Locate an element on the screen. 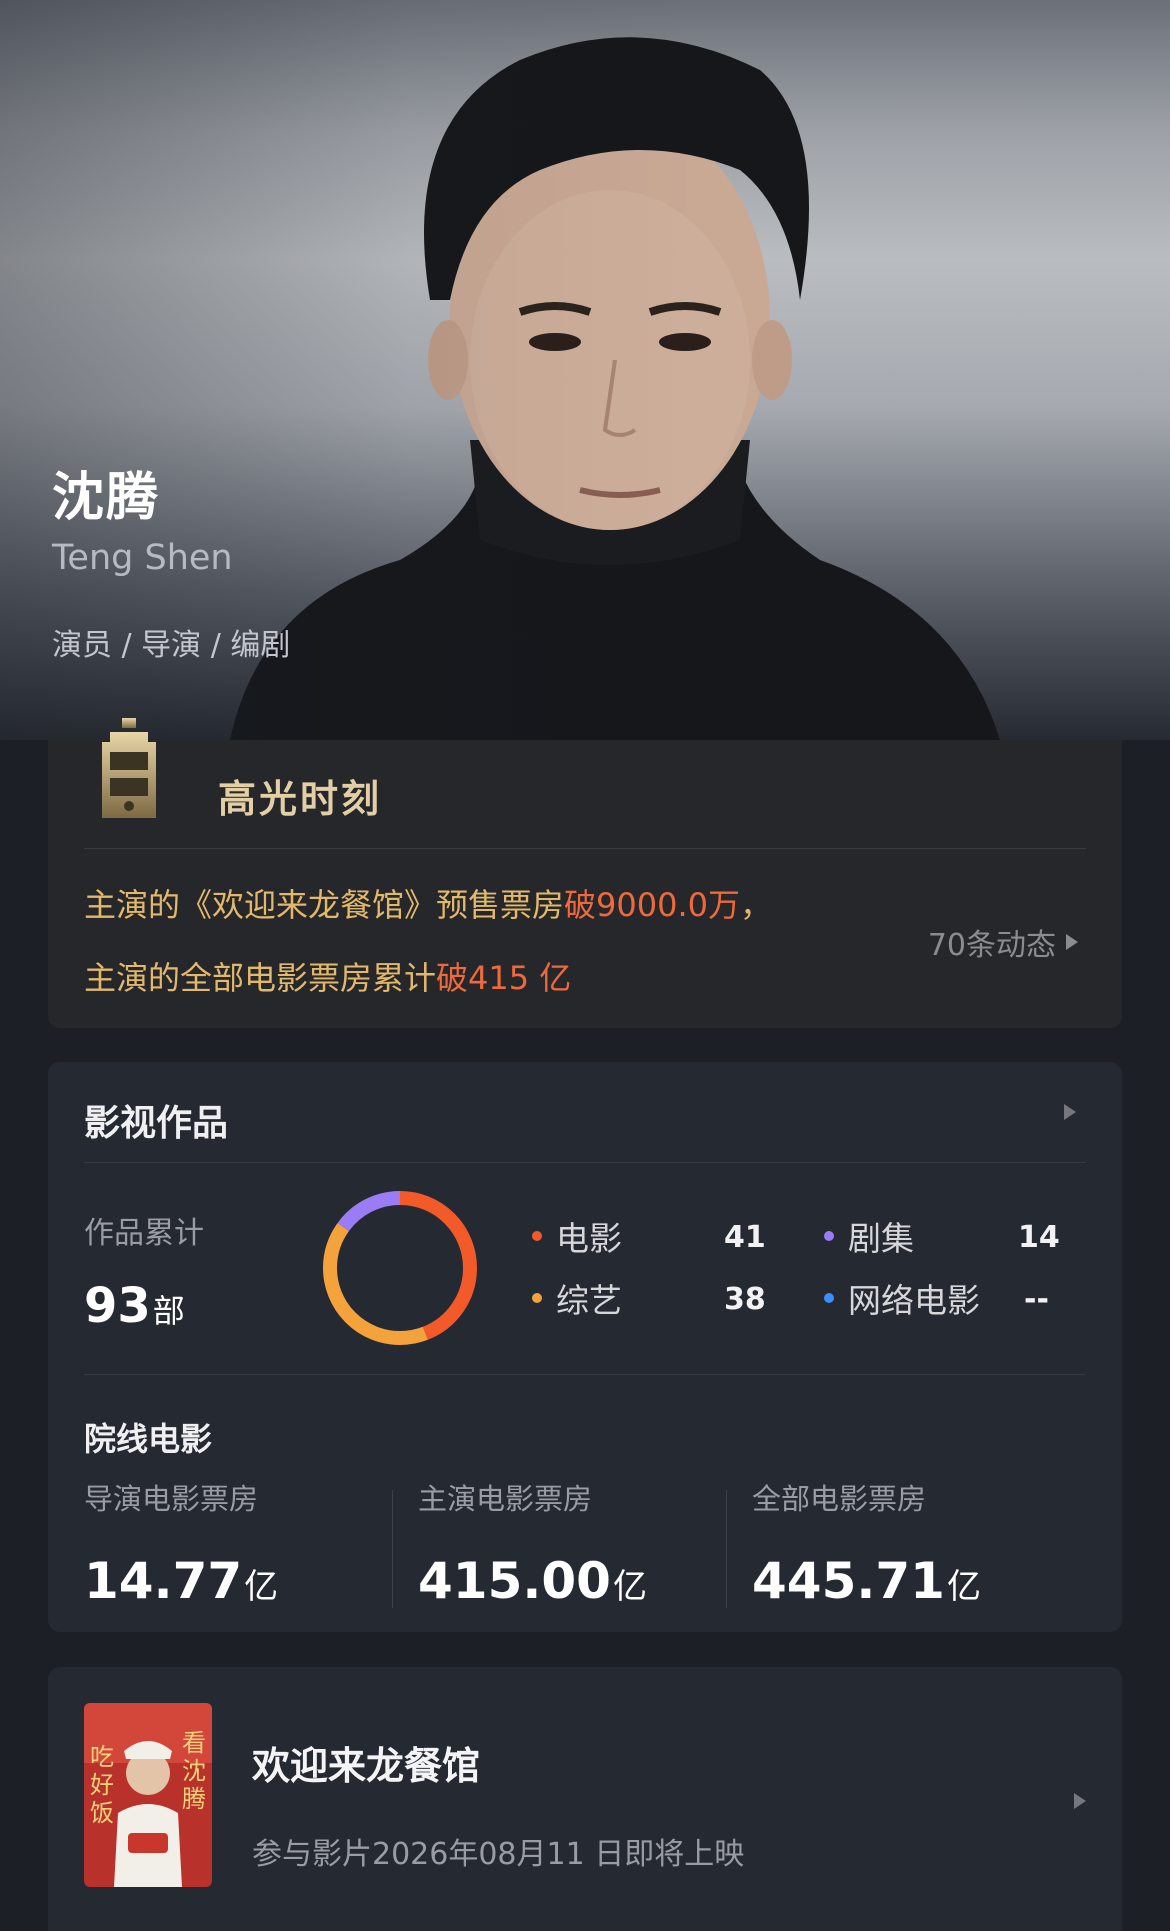  works-count: 93部 is located at coordinates (134, 1306).